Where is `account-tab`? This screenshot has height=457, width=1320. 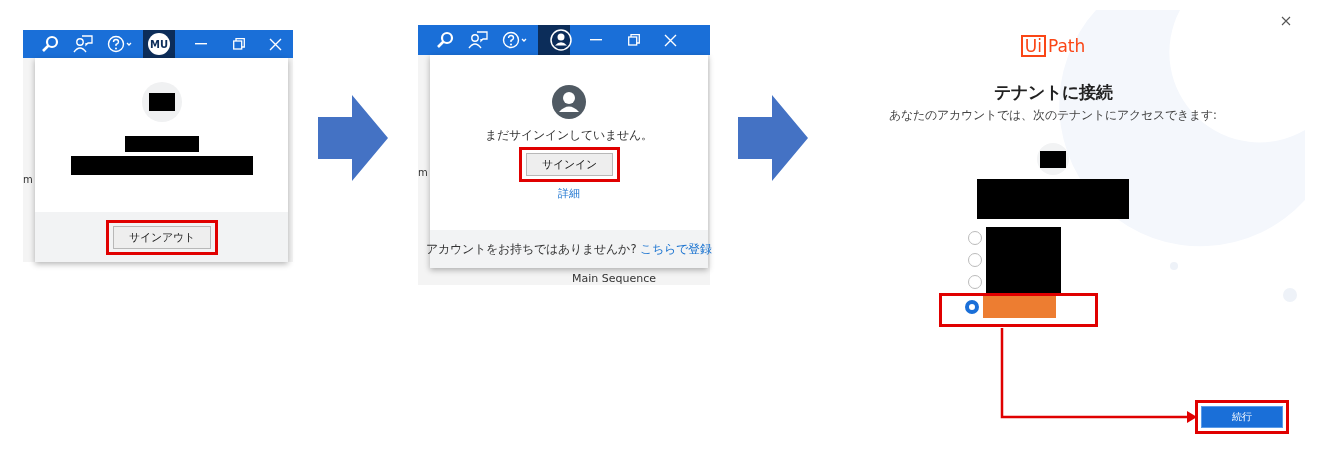
account-tab is located at coordinates (554, 40).